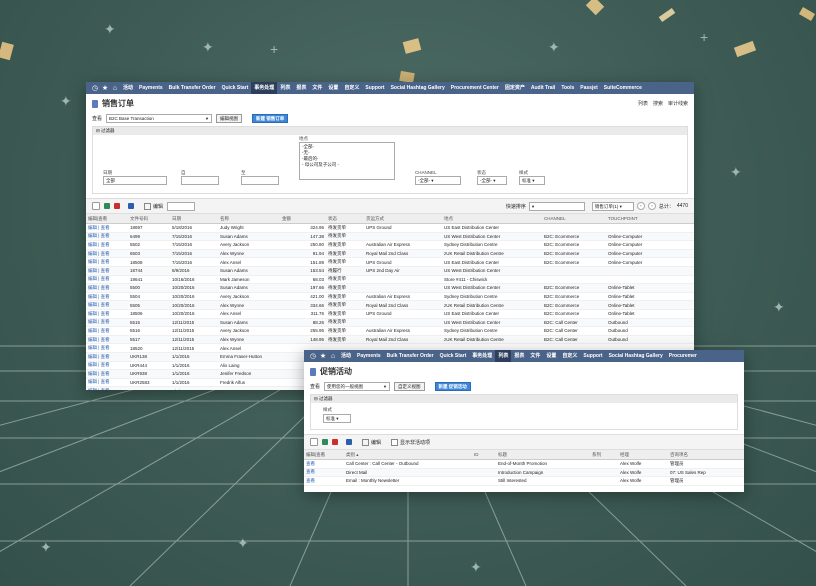  What do you see at coordinates (556, 206) in the screenshot?
I see `quick-sort-select: ▾` at bounding box center [556, 206].